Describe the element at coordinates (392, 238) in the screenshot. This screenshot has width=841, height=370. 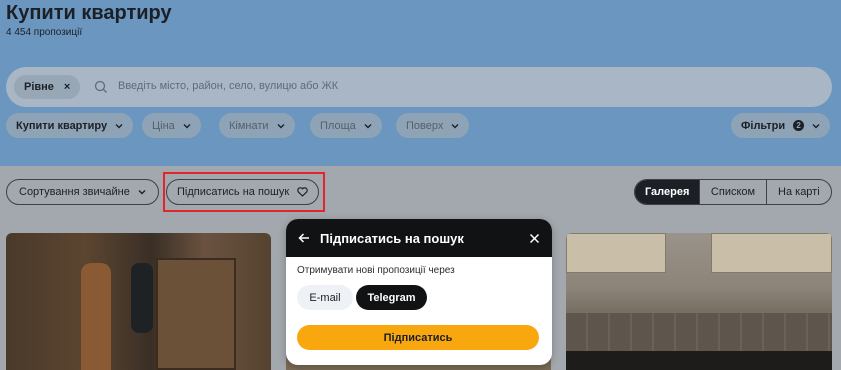
I see `modal-title: Підписатись на пошук` at that location.